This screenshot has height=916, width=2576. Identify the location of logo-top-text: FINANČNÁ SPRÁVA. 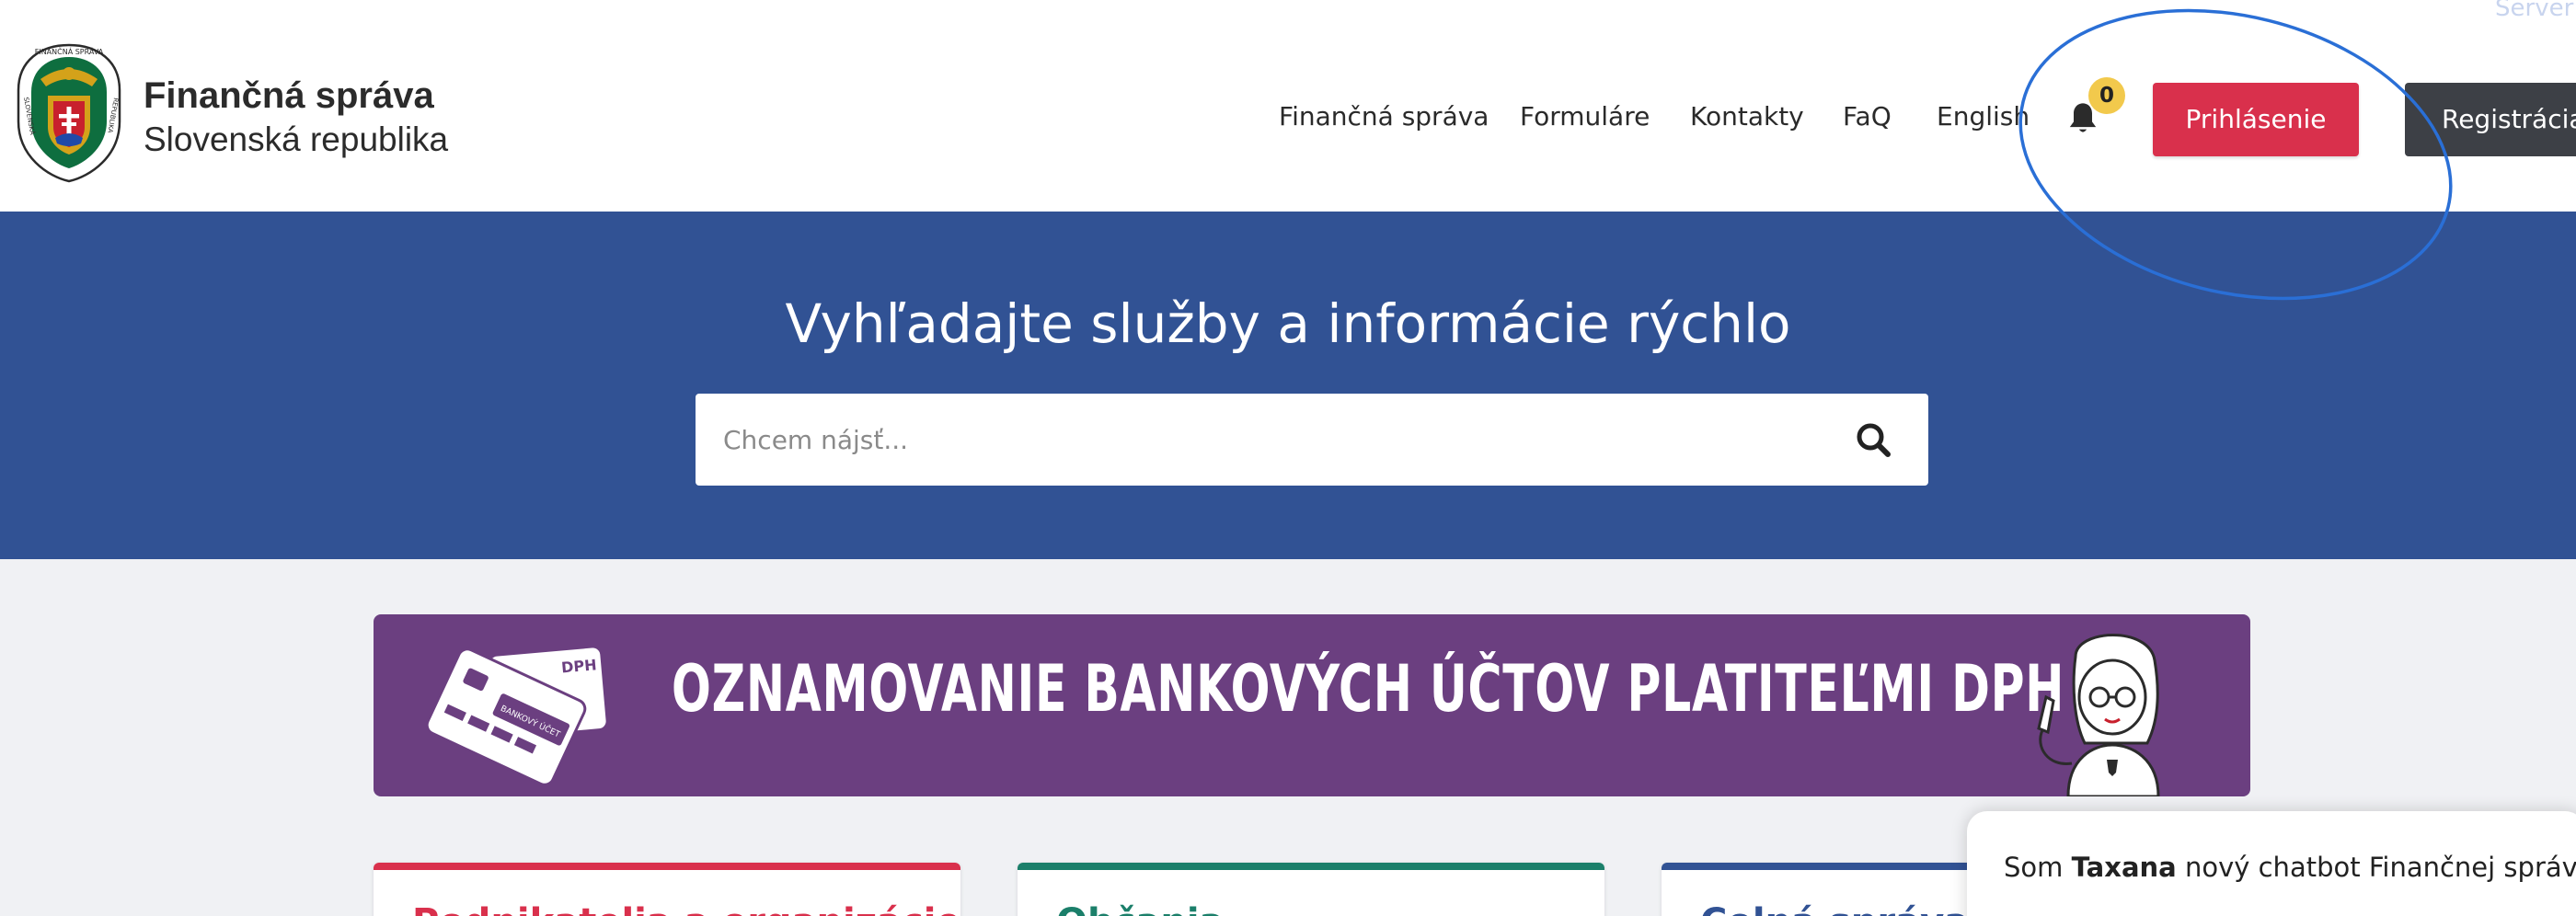
(69, 51).